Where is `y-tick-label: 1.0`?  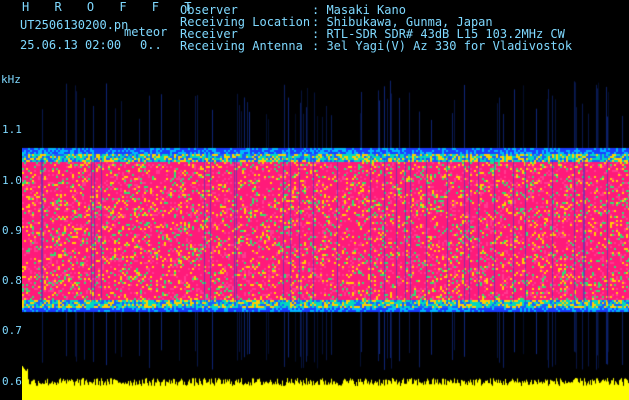 y-tick-label: 1.0 is located at coordinates (12, 180).